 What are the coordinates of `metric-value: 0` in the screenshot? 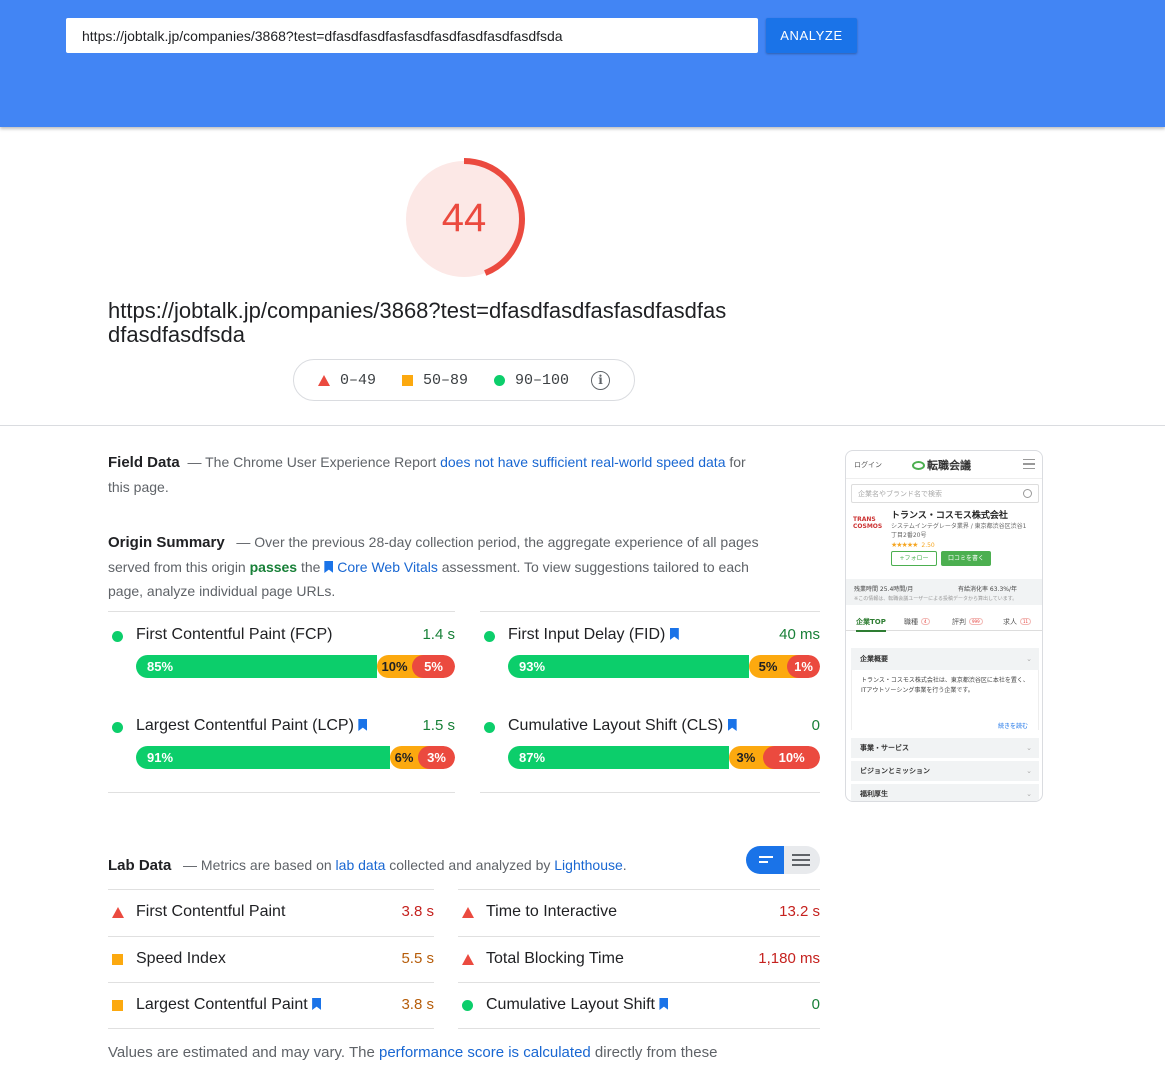 It's located at (815, 725).